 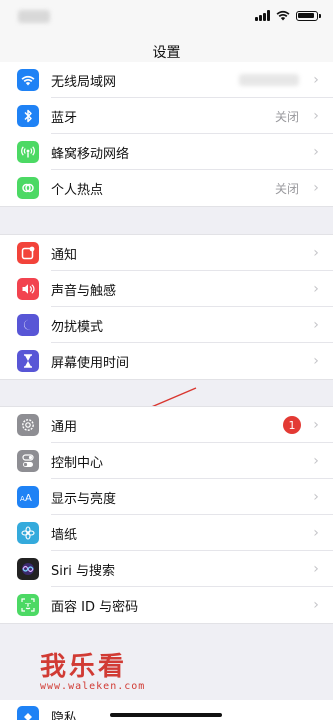 What do you see at coordinates (166, 461) in the screenshot?
I see `settings-row-control-center: 控制中心 ›` at bounding box center [166, 461].